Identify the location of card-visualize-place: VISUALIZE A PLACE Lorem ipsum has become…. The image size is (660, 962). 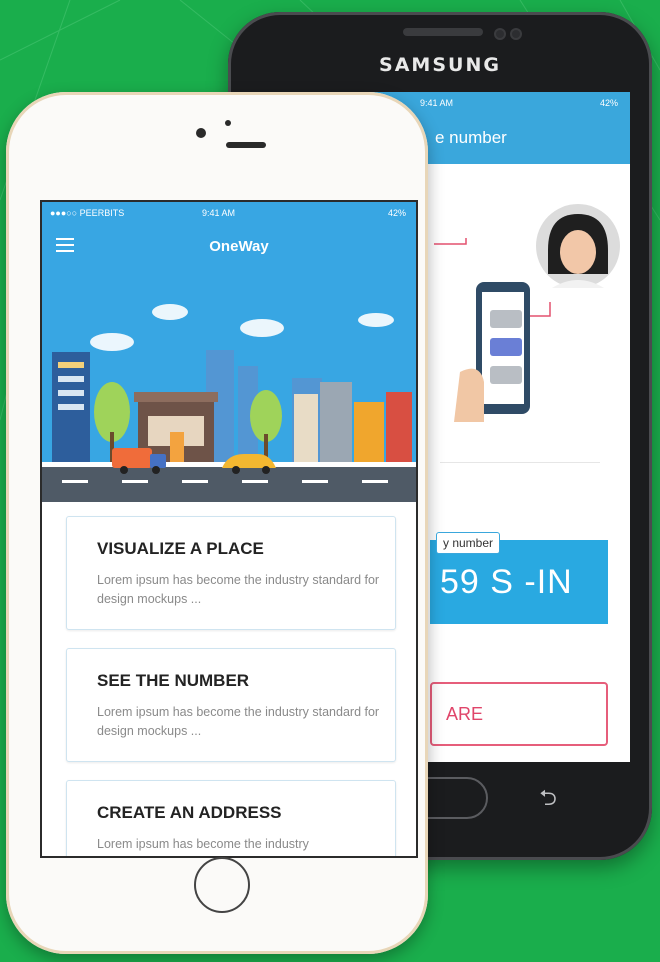
(231, 573).